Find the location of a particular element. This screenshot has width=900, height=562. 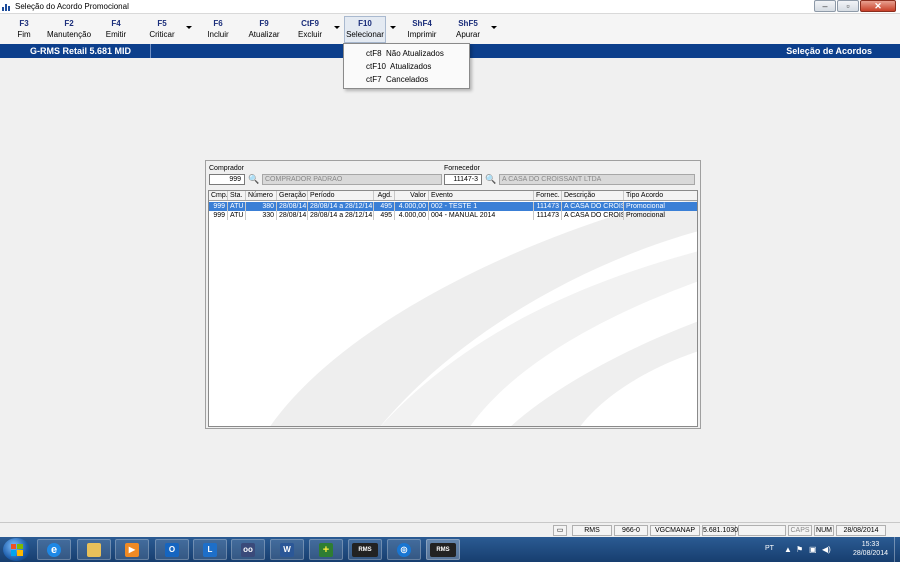

windows-logo-icon is located at coordinates (16, 549).